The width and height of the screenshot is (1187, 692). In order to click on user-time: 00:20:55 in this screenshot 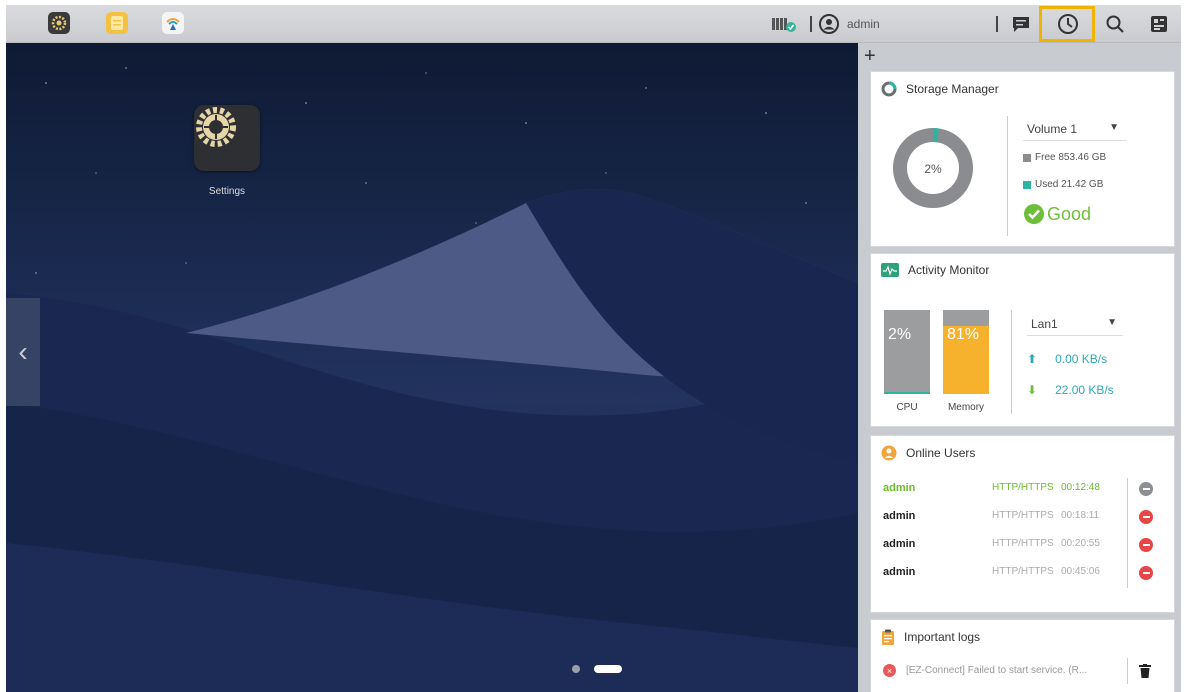, I will do `click(1080, 543)`.